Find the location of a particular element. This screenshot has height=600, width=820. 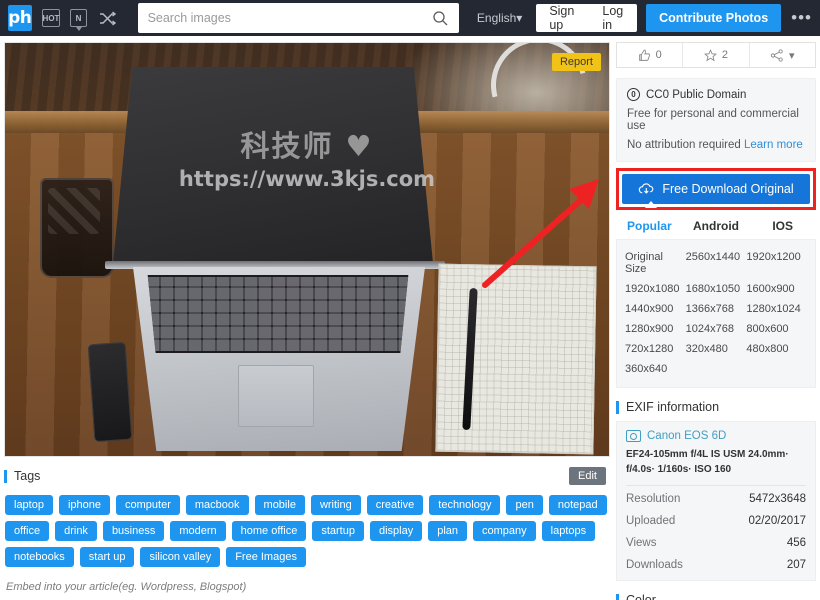

tag-item: notepad is located at coordinates (577, 505).